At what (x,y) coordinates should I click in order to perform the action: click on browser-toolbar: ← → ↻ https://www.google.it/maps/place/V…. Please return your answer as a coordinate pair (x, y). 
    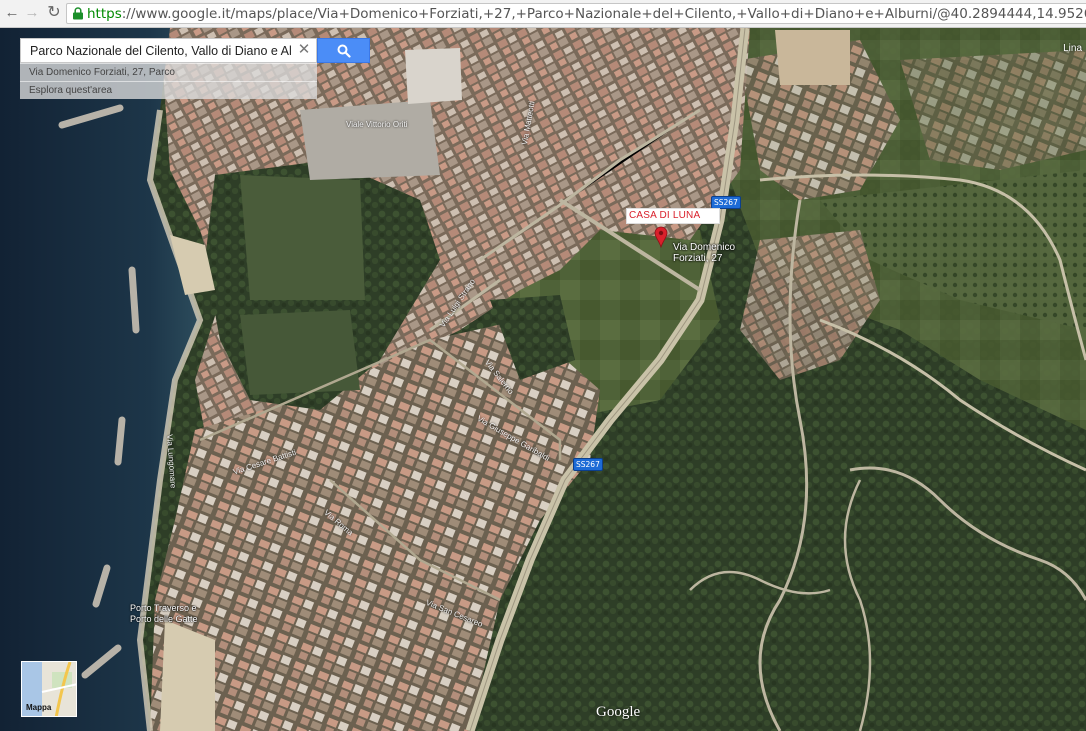
    Looking at the image, I should click on (543, 14).